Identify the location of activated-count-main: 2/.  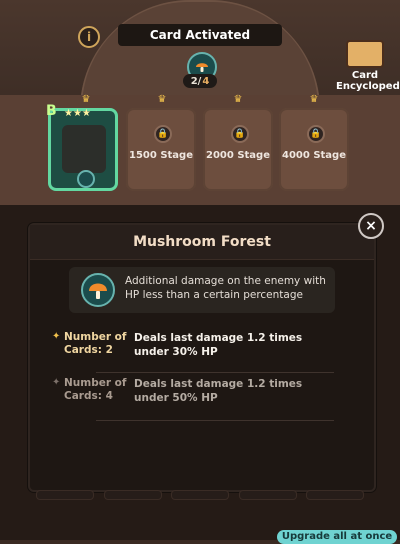
(196, 81).